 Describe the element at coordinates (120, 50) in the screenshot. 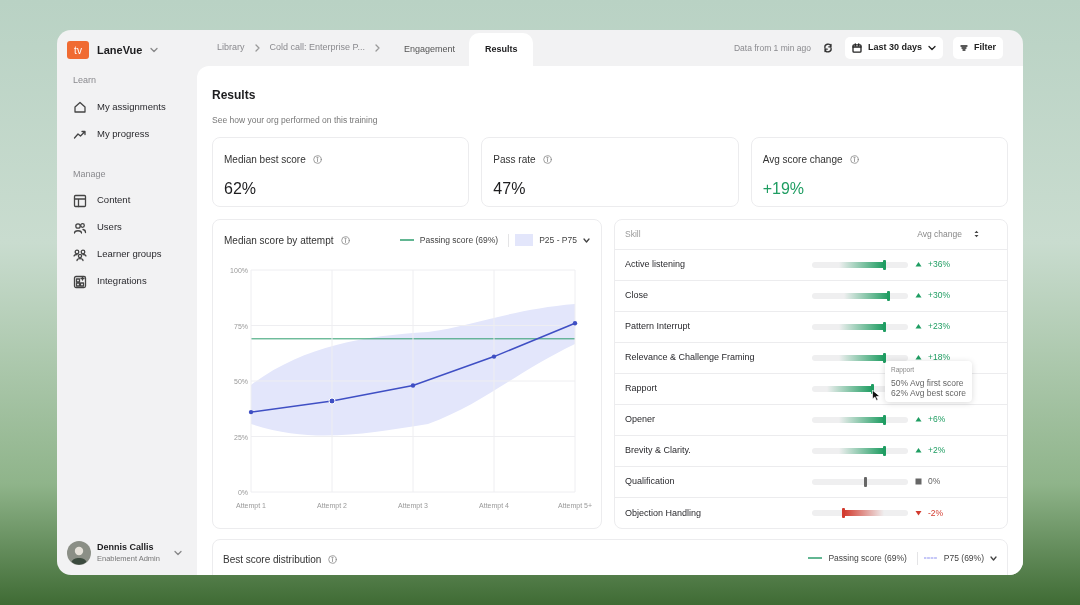

I see `app-name: LaneVue` at that location.